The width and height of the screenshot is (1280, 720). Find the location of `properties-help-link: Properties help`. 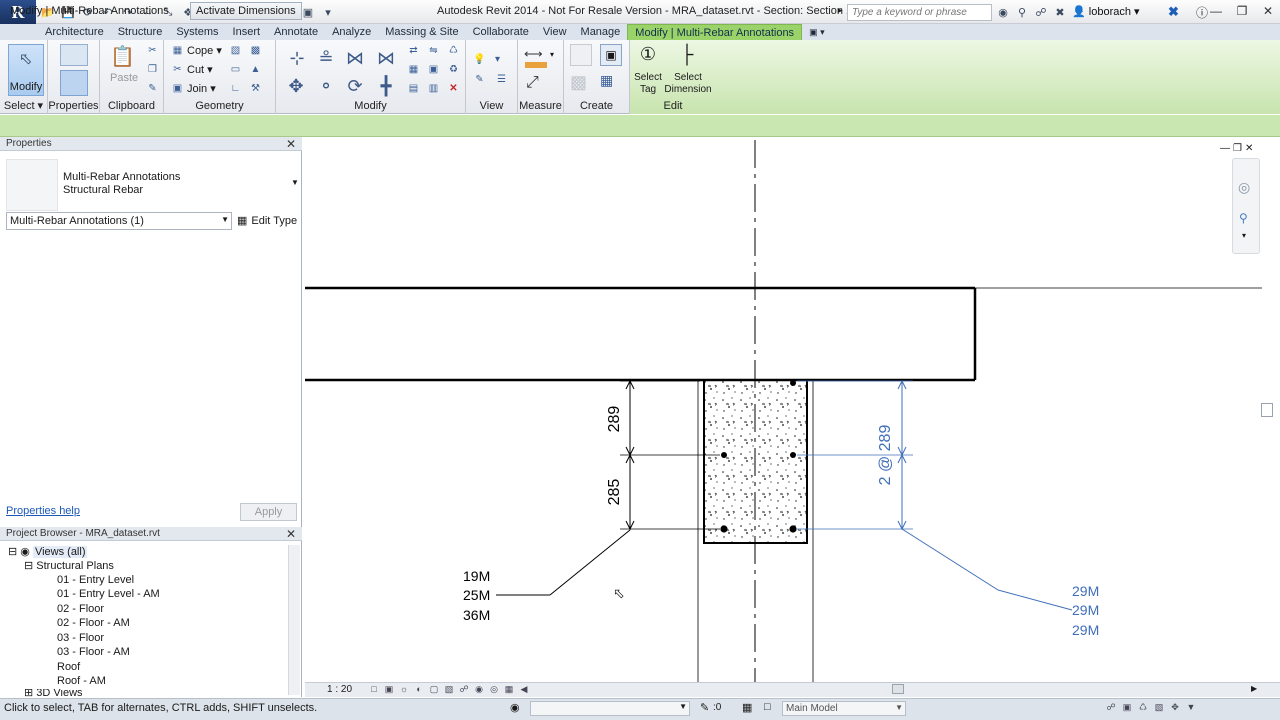

properties-help-link: Properties help is located at coordinates (43, 511).